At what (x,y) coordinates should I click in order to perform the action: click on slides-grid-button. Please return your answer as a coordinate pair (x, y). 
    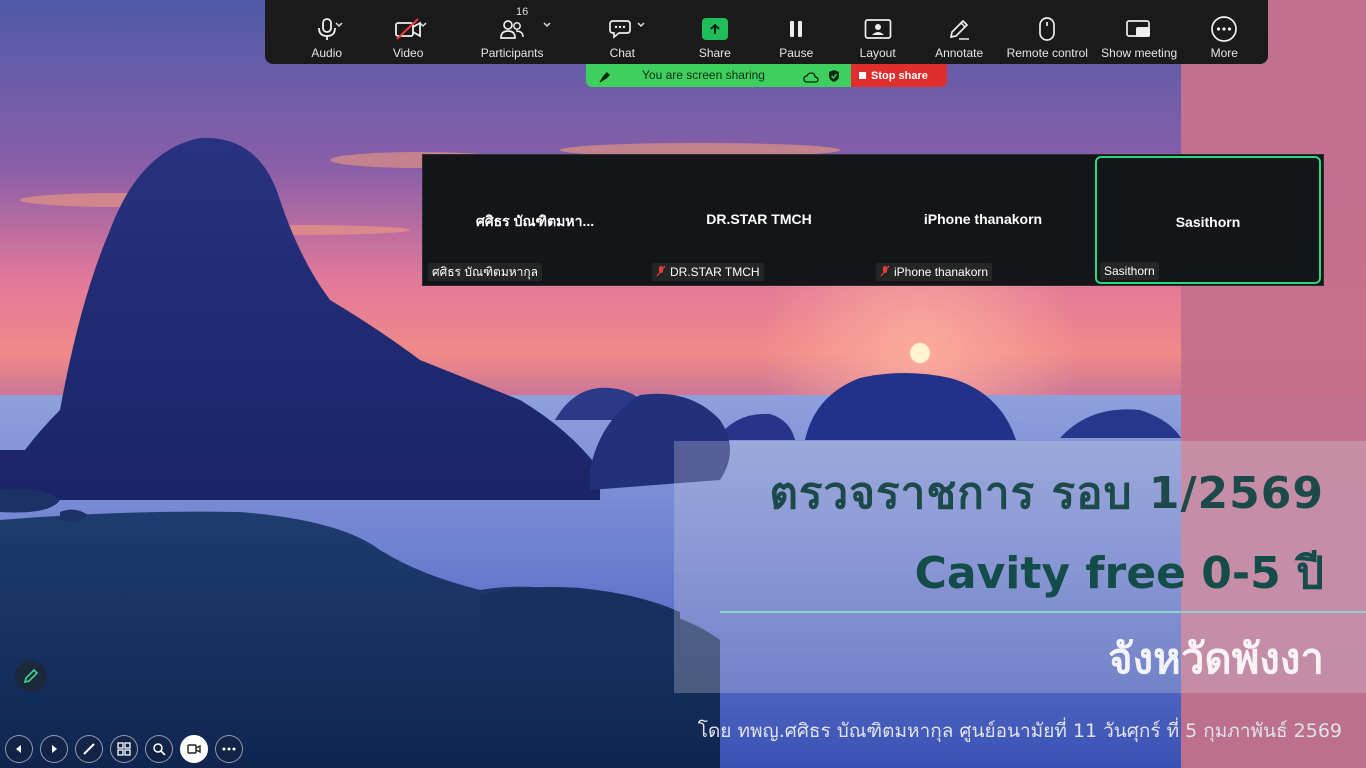
    Looking at the image, I should click on (124, 749).